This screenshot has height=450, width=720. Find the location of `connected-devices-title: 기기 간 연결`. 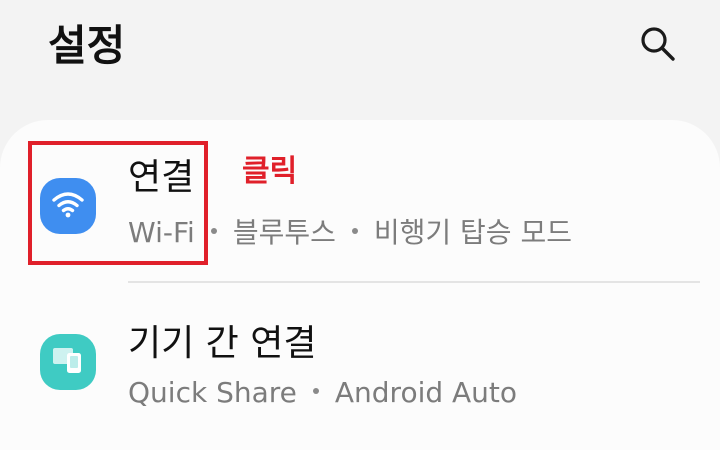

connected-devices-title: 기기 간 연결 is located at coordinates (222, 343).